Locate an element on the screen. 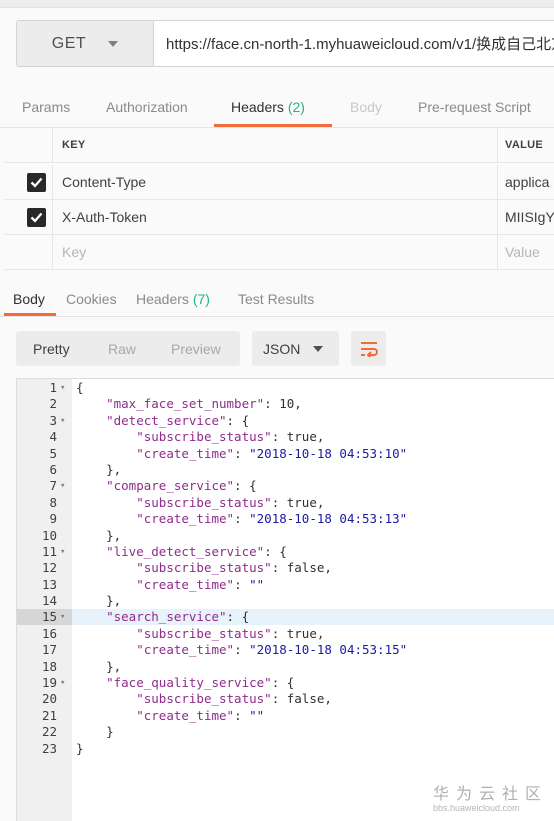 The width and height of the screenshot is (554, 821). tab-pre-request-script: Pre-request Script is located at coordinates (474, 107).